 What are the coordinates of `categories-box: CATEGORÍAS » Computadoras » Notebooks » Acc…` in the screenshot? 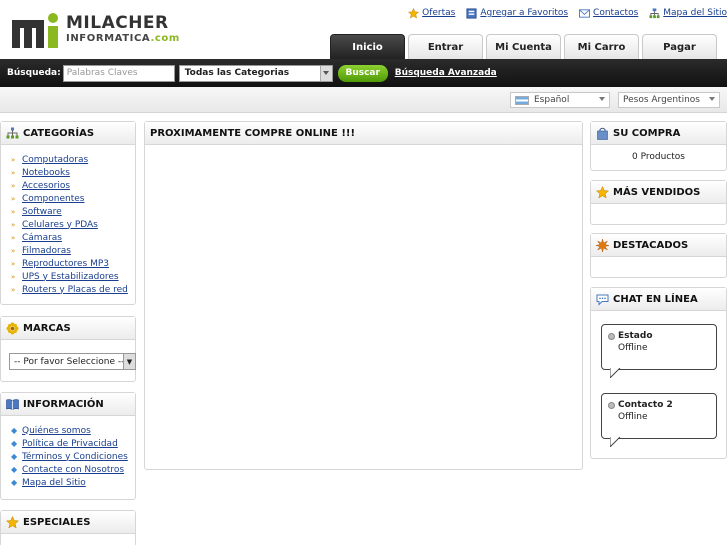 It's located at (68, 213).